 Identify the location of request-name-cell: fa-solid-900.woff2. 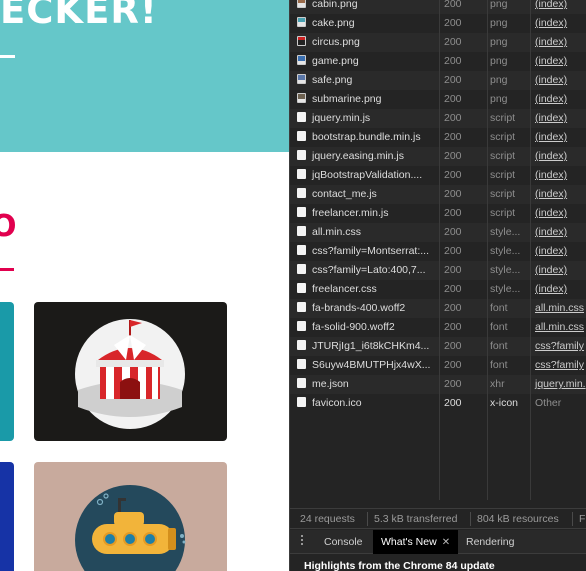
(365, 327).